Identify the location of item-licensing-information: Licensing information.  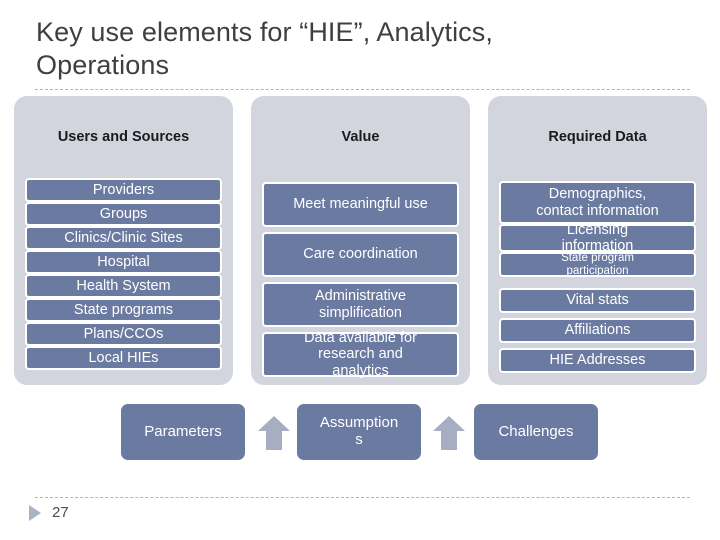
(597, 237).